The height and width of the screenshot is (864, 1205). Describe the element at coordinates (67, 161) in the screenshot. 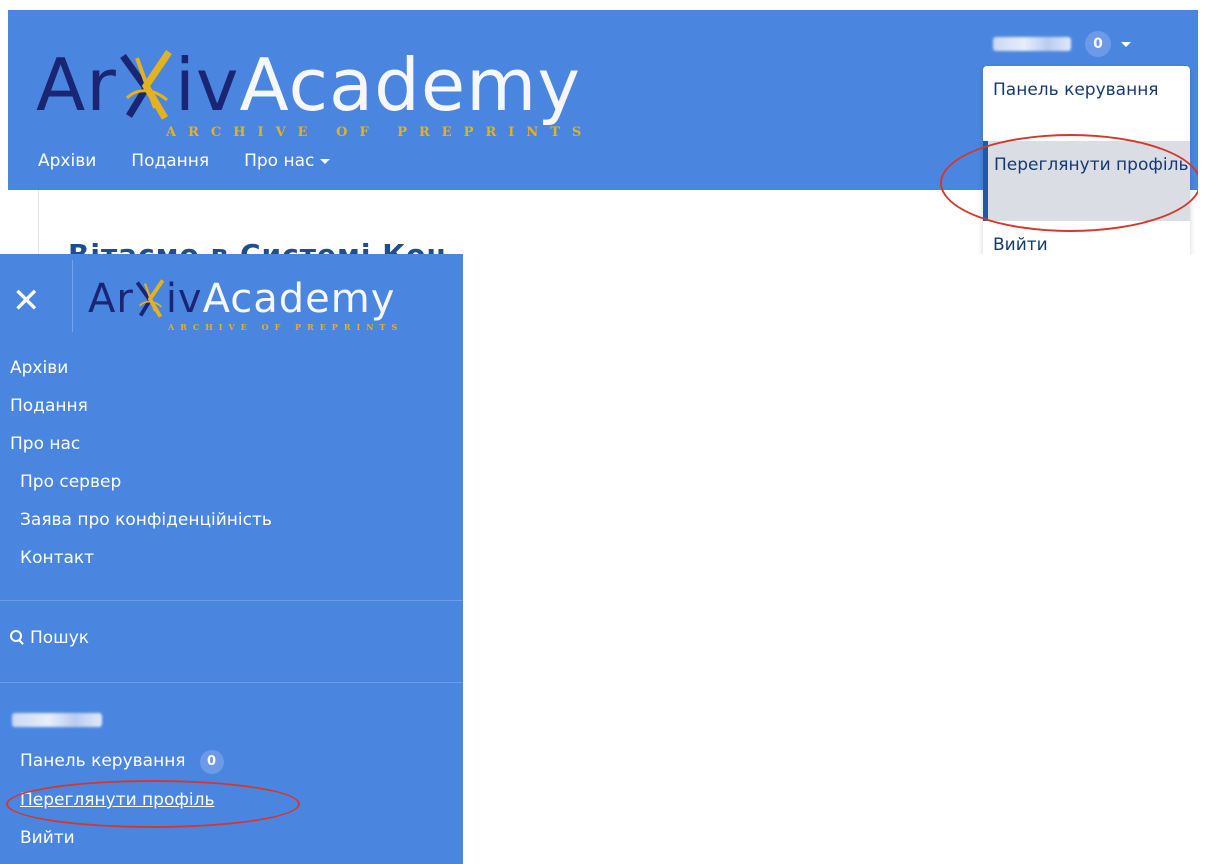

I see `nav-archives: Архіви` at that location.